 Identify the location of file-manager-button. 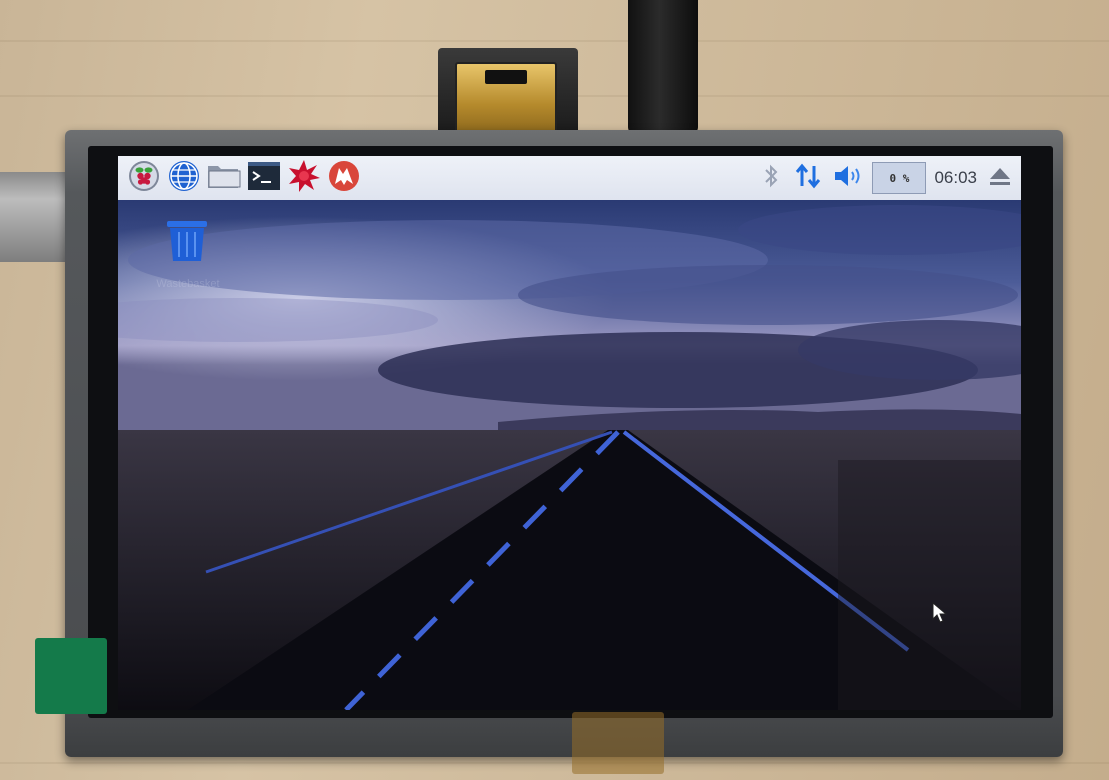
(224, 178).